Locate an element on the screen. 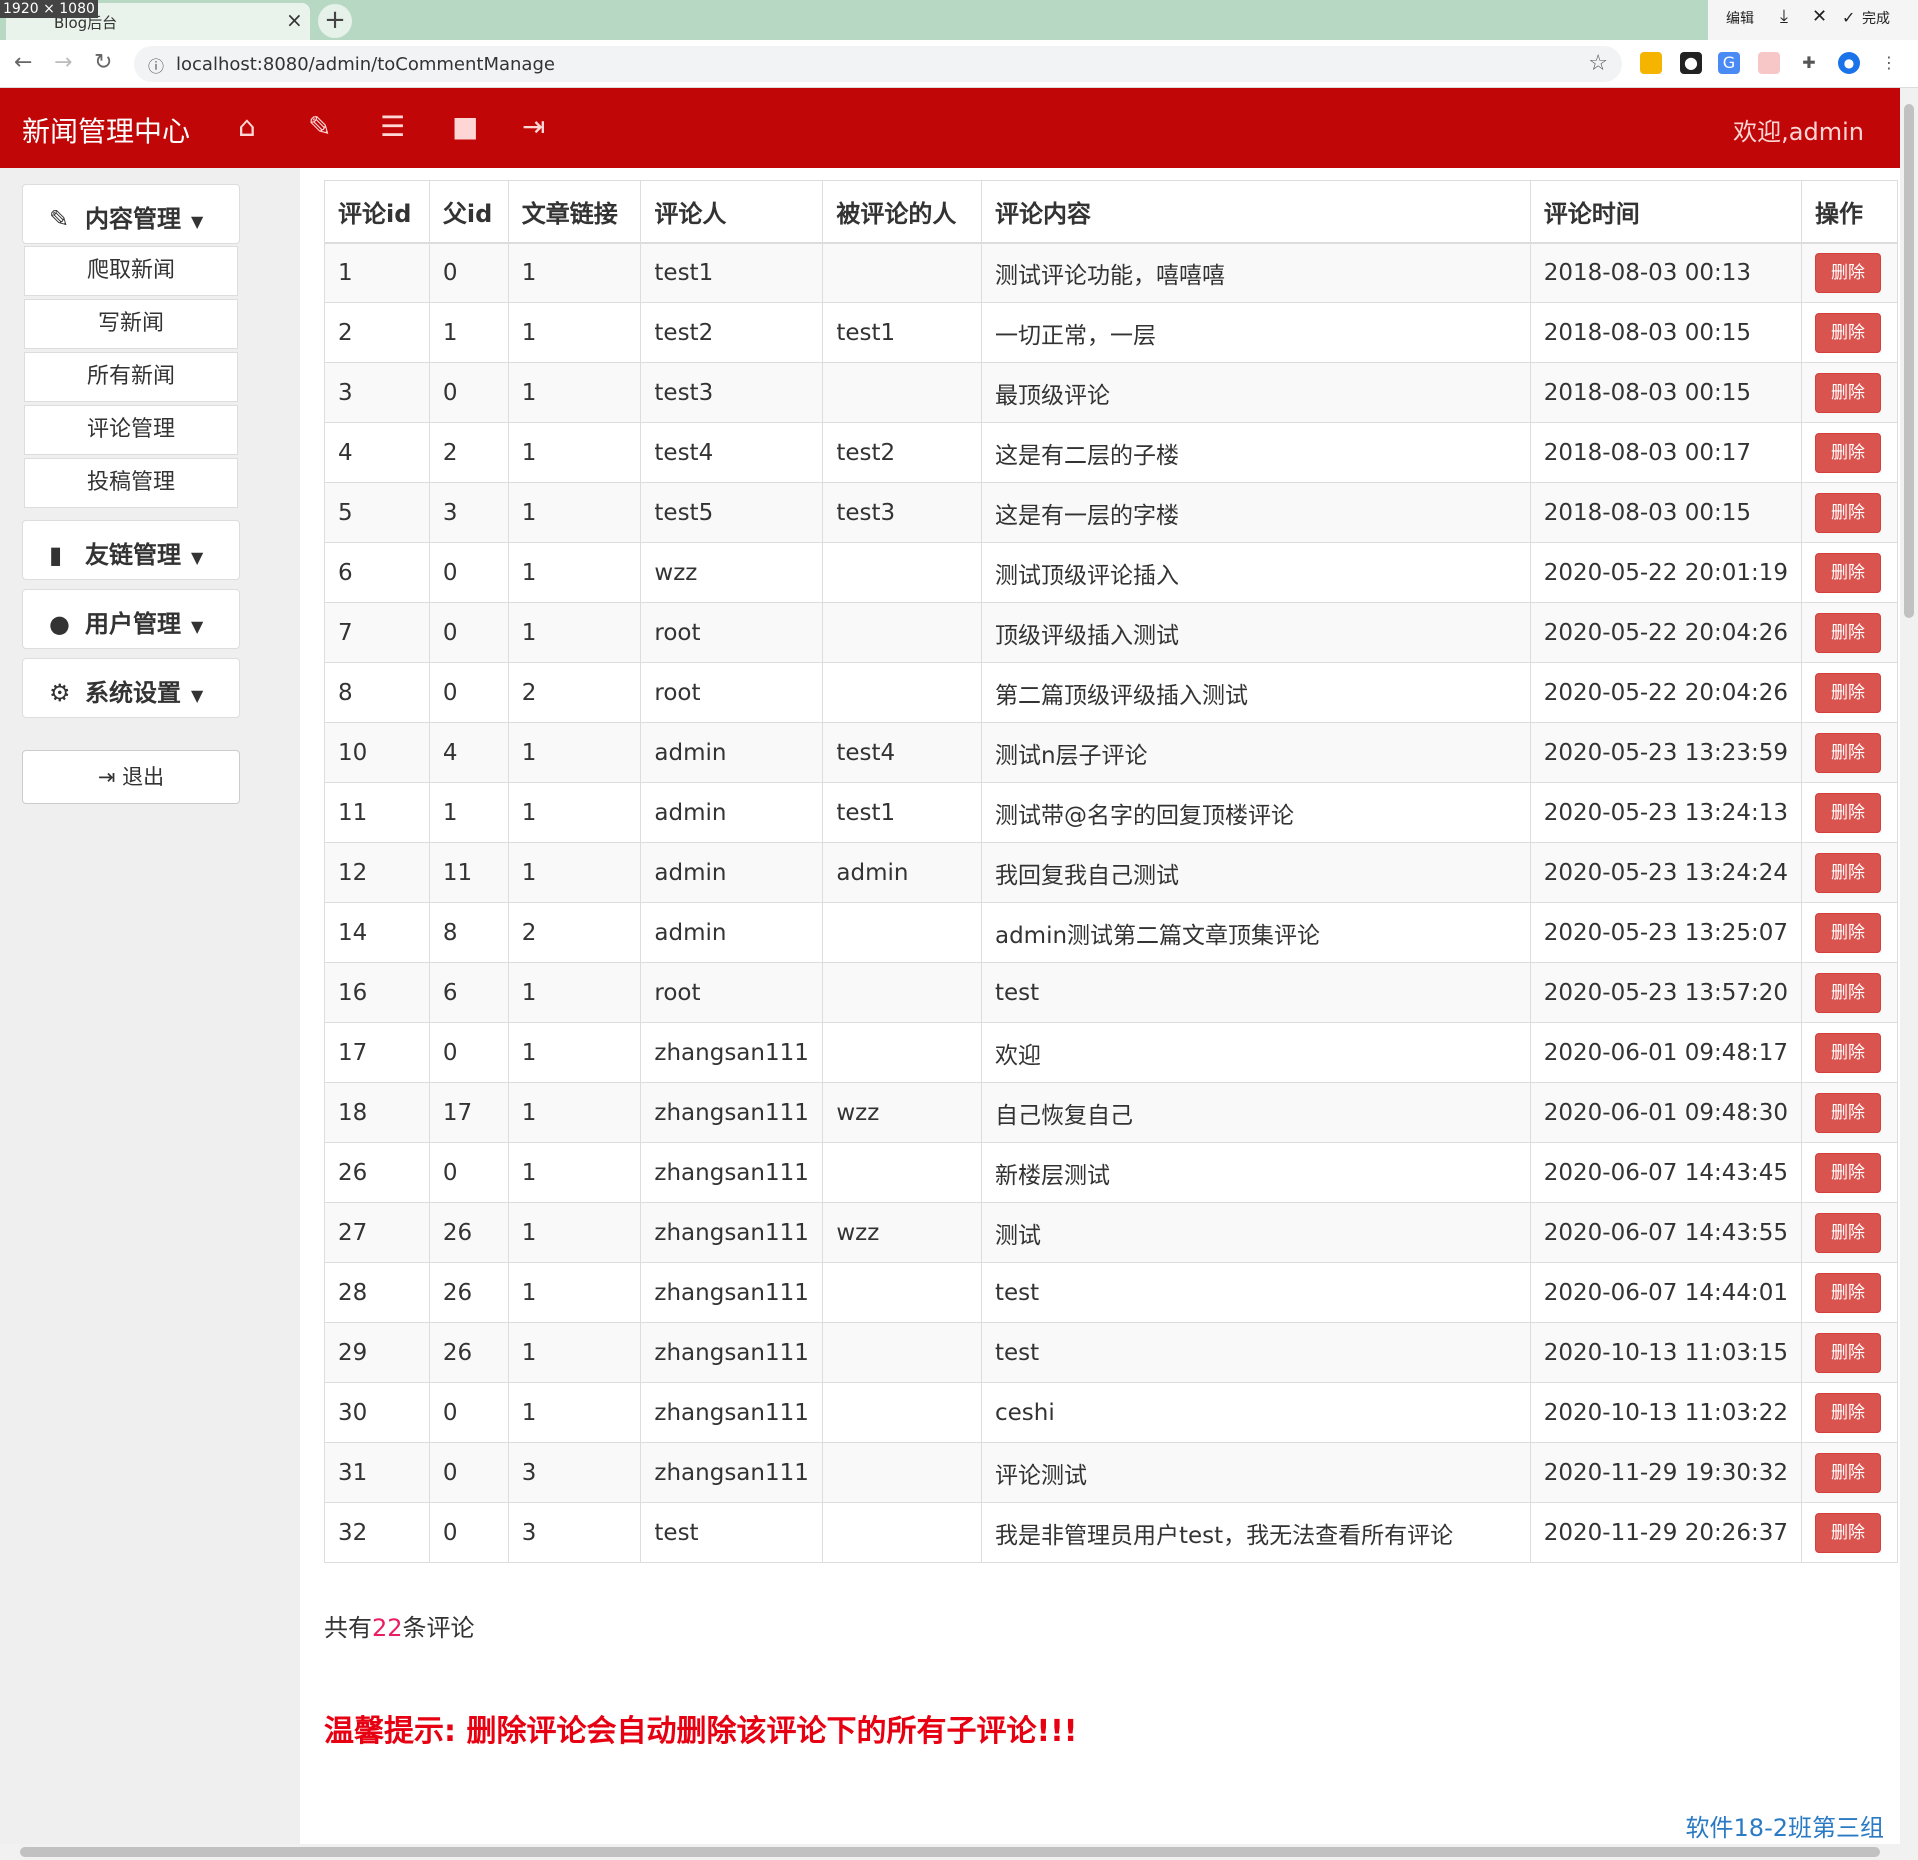  sidebar-item-all-news: 所有新闻 is located at coordinates (131, 377).